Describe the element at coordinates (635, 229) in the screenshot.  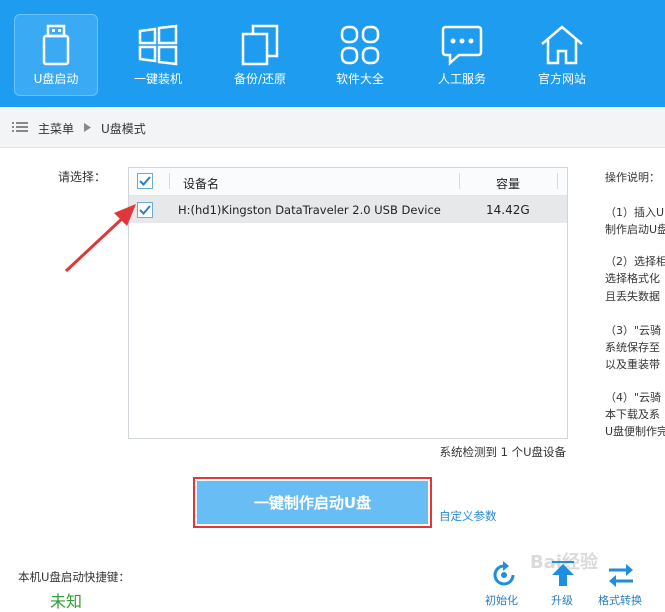
I see `instructions-line: 制作启动U盘` at that location.